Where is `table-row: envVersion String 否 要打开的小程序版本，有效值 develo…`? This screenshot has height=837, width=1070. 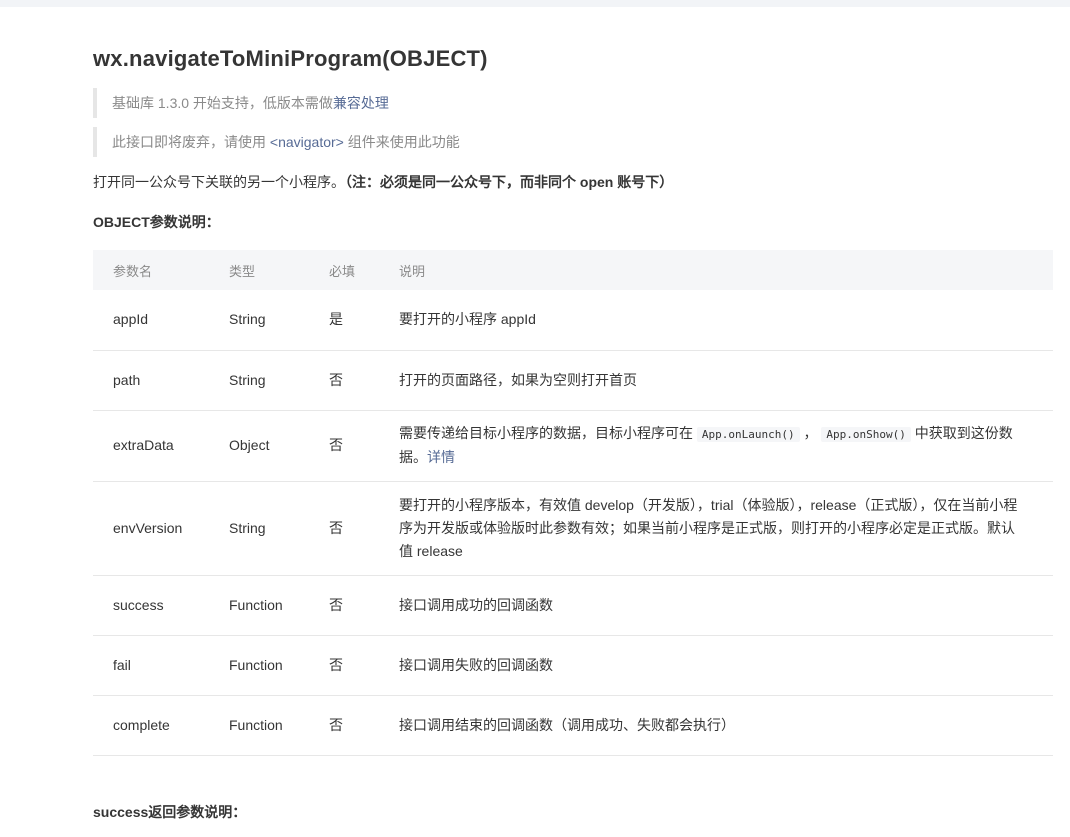
table-row: envVersion String 否 要打开的小程序版本，有效值 develo… is located at coordinates (573, 528).